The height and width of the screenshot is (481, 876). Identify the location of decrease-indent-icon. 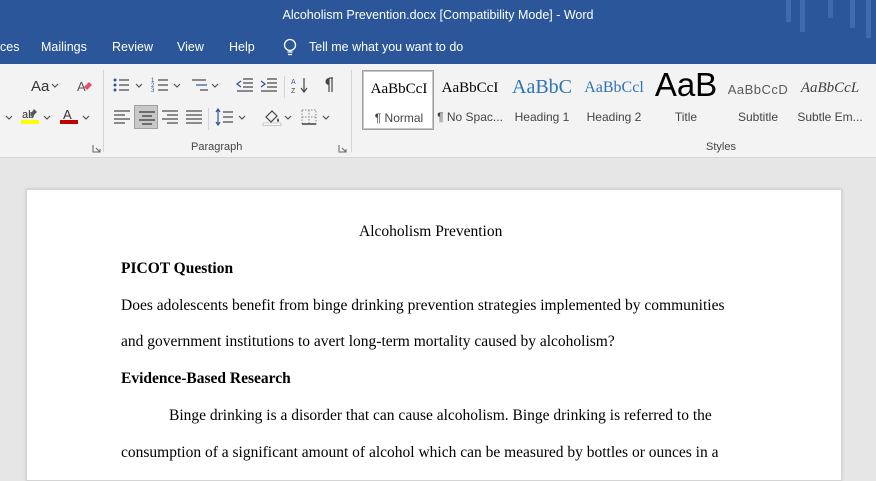
(245, 85).